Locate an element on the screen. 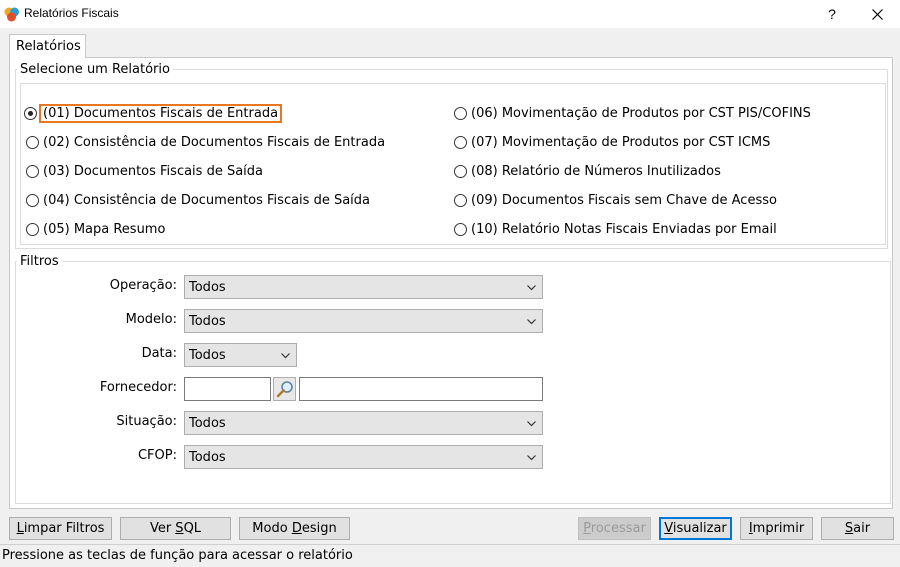  help-button: ? is located at coordinates (832, 14).